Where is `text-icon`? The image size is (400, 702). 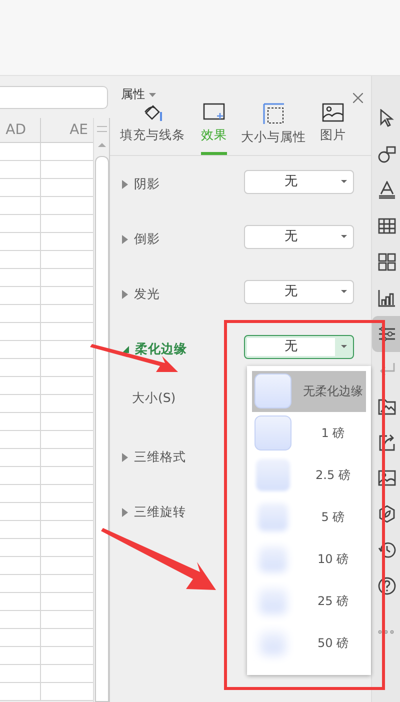 text-icon is located at coordinates (387, 190).